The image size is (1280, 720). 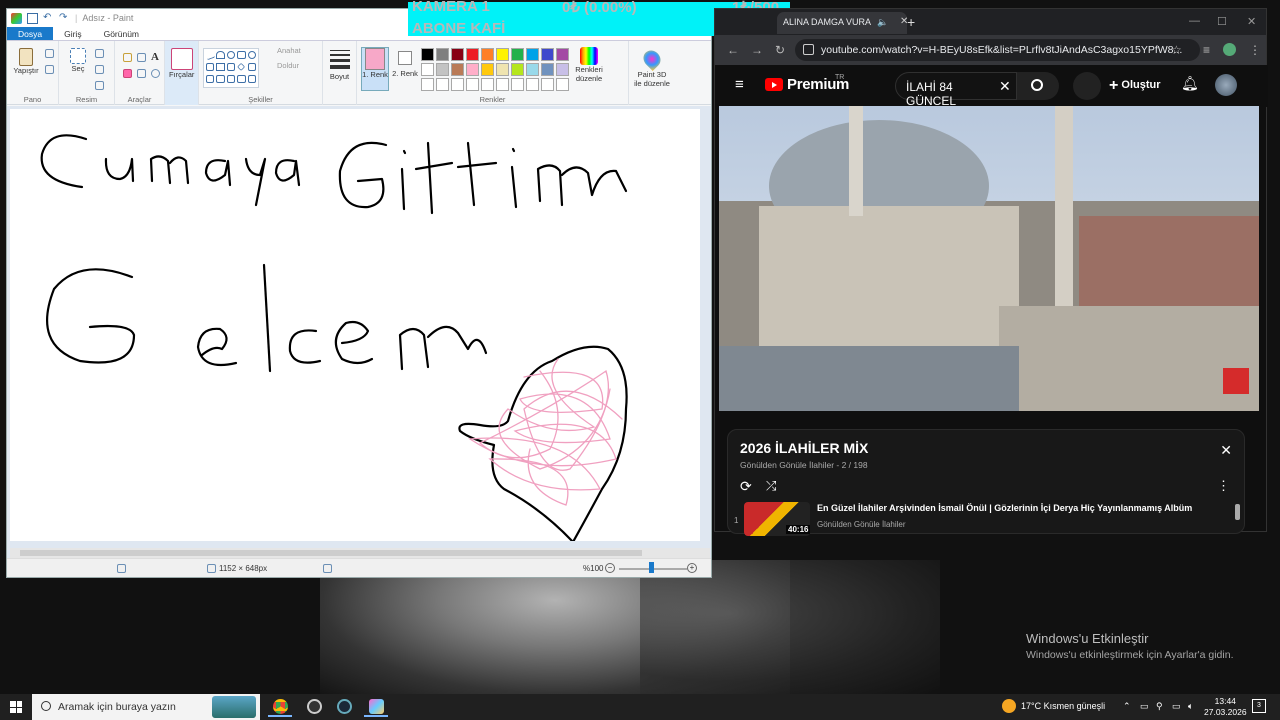 I want to click on tab-file: Dosya, so click(x=30, y=33).